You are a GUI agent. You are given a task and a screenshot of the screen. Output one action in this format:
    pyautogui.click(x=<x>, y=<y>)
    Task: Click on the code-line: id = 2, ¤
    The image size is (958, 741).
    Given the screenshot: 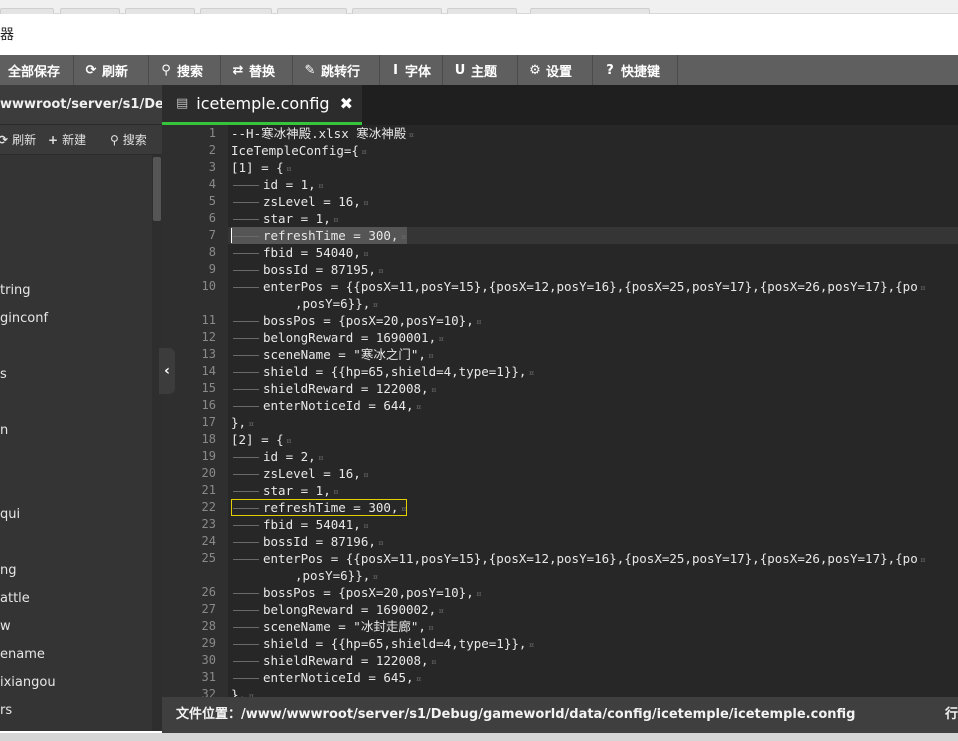 What is the action you would take?
    pyautogui.click(x=277, y=456)
    